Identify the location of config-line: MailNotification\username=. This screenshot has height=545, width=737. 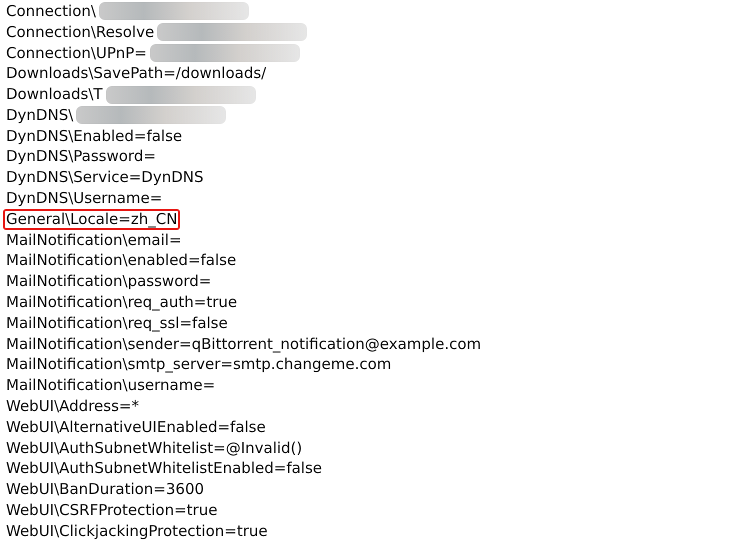
(110, 385).